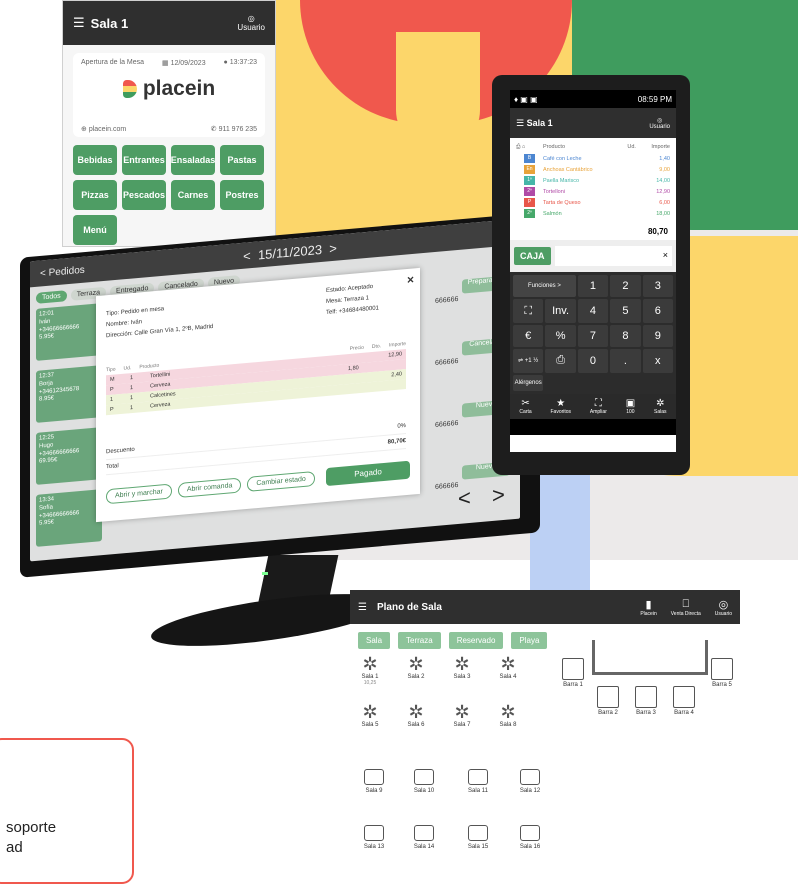 Image resolution: width=798 pixels, height=884 pixels. I want to click on table-sala-10: Sala 10, so click(424, 780).